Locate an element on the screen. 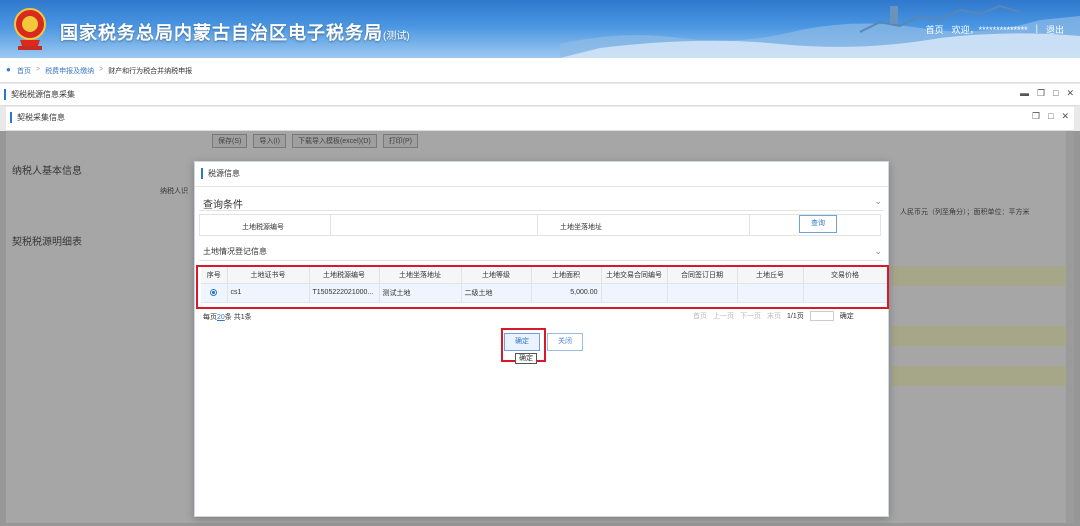 The height and width of the screenshot is (526, 1080). outer-panel-header: 契税税源信息采集 ▬ ❐ □ ✕ is located at coordinates (540, 95).